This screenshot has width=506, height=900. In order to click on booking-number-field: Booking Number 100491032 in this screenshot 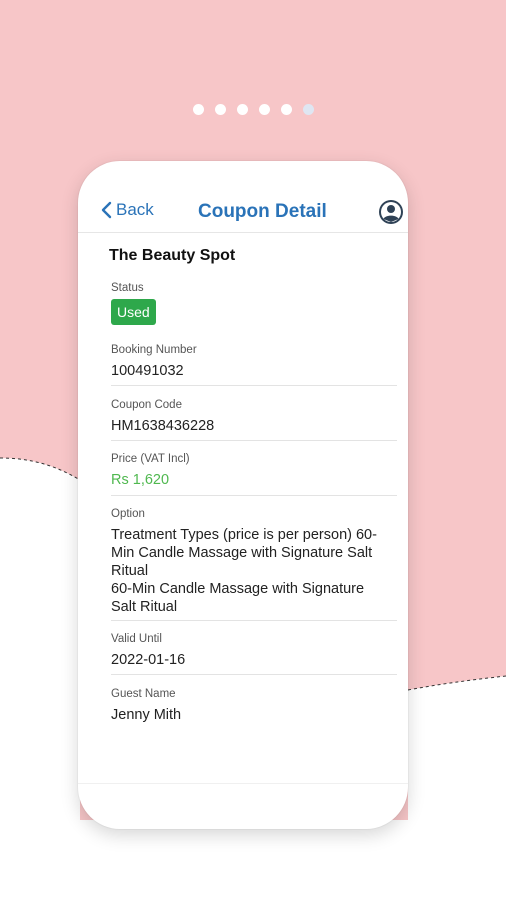, I will do `click(254, 361)`.